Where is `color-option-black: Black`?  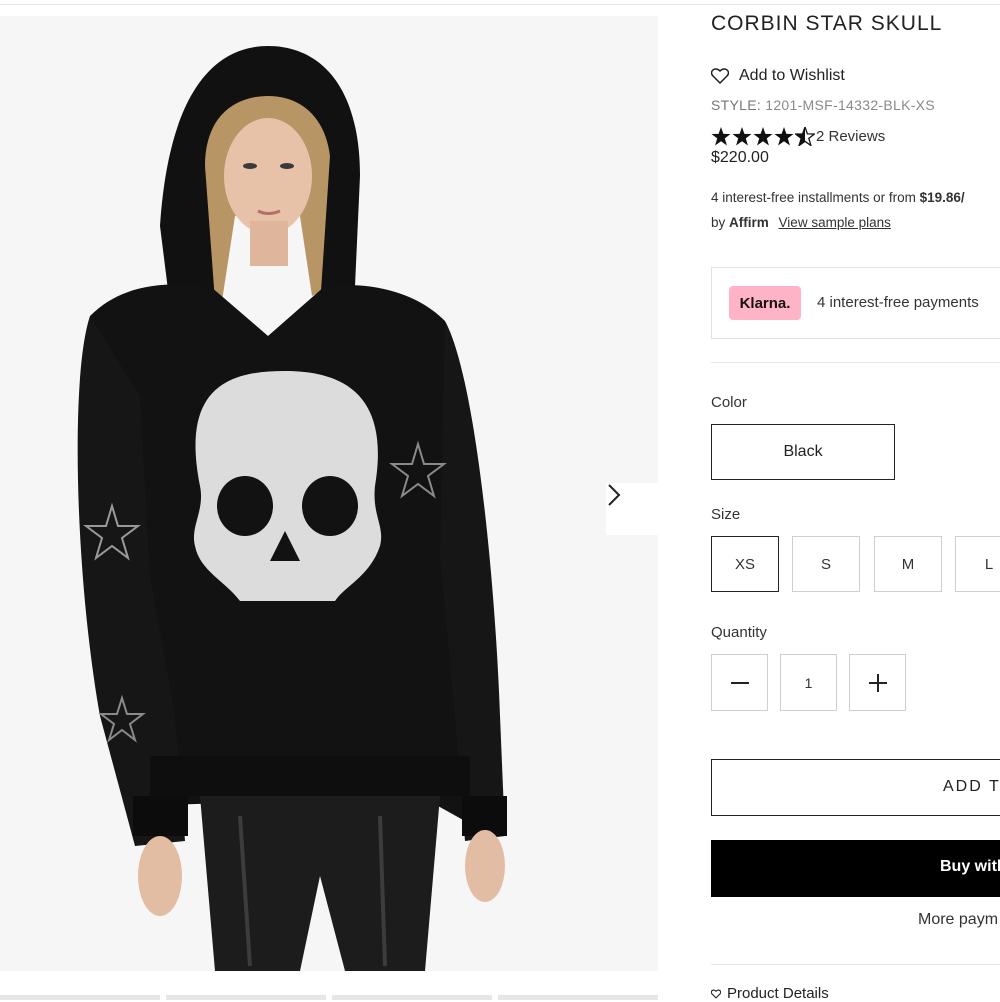 color-option-black: Black is located at coordinates (803, 452).